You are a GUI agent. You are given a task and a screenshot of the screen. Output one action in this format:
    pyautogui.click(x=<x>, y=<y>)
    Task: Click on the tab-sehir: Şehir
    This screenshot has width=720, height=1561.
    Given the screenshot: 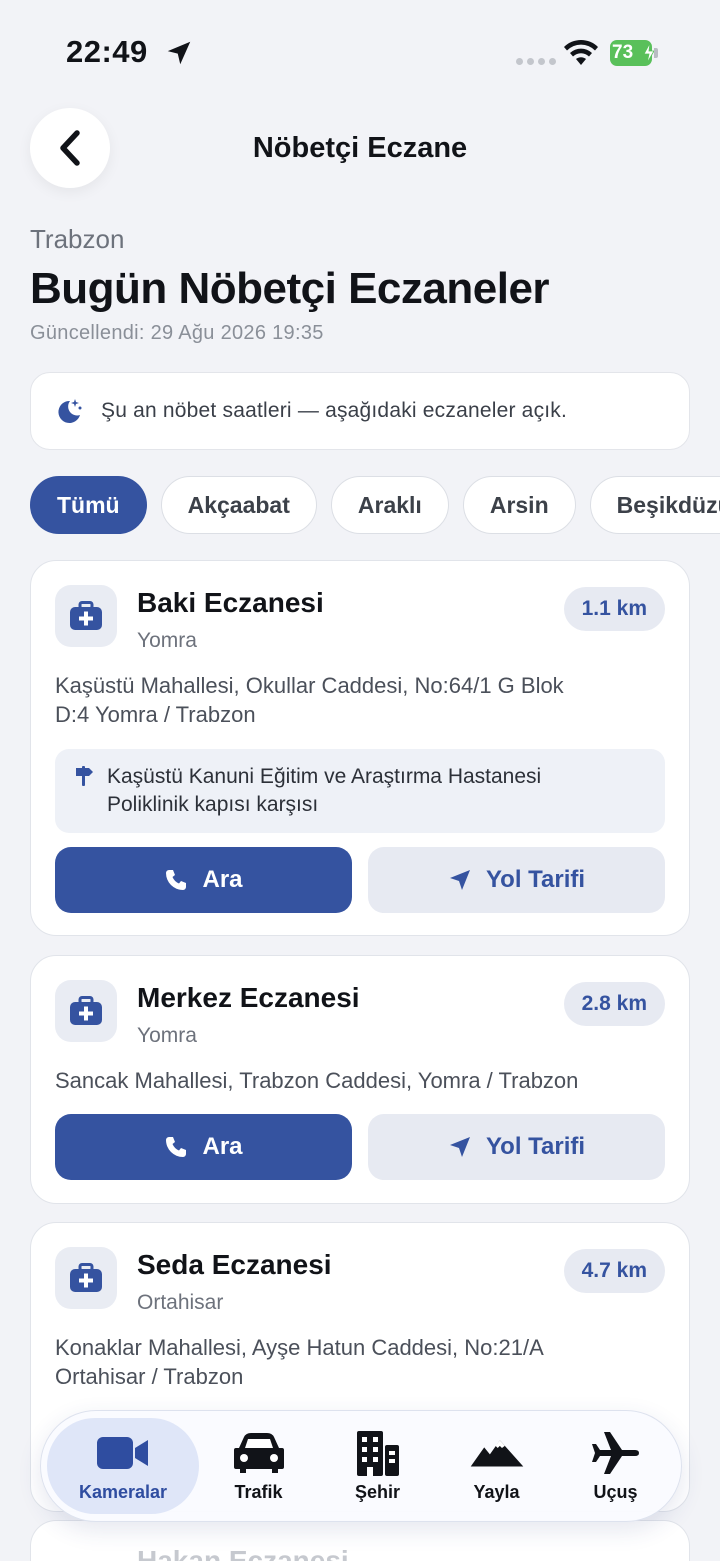 What is the action you would take?
    pyautogui.click(x=377, y=1466)
    